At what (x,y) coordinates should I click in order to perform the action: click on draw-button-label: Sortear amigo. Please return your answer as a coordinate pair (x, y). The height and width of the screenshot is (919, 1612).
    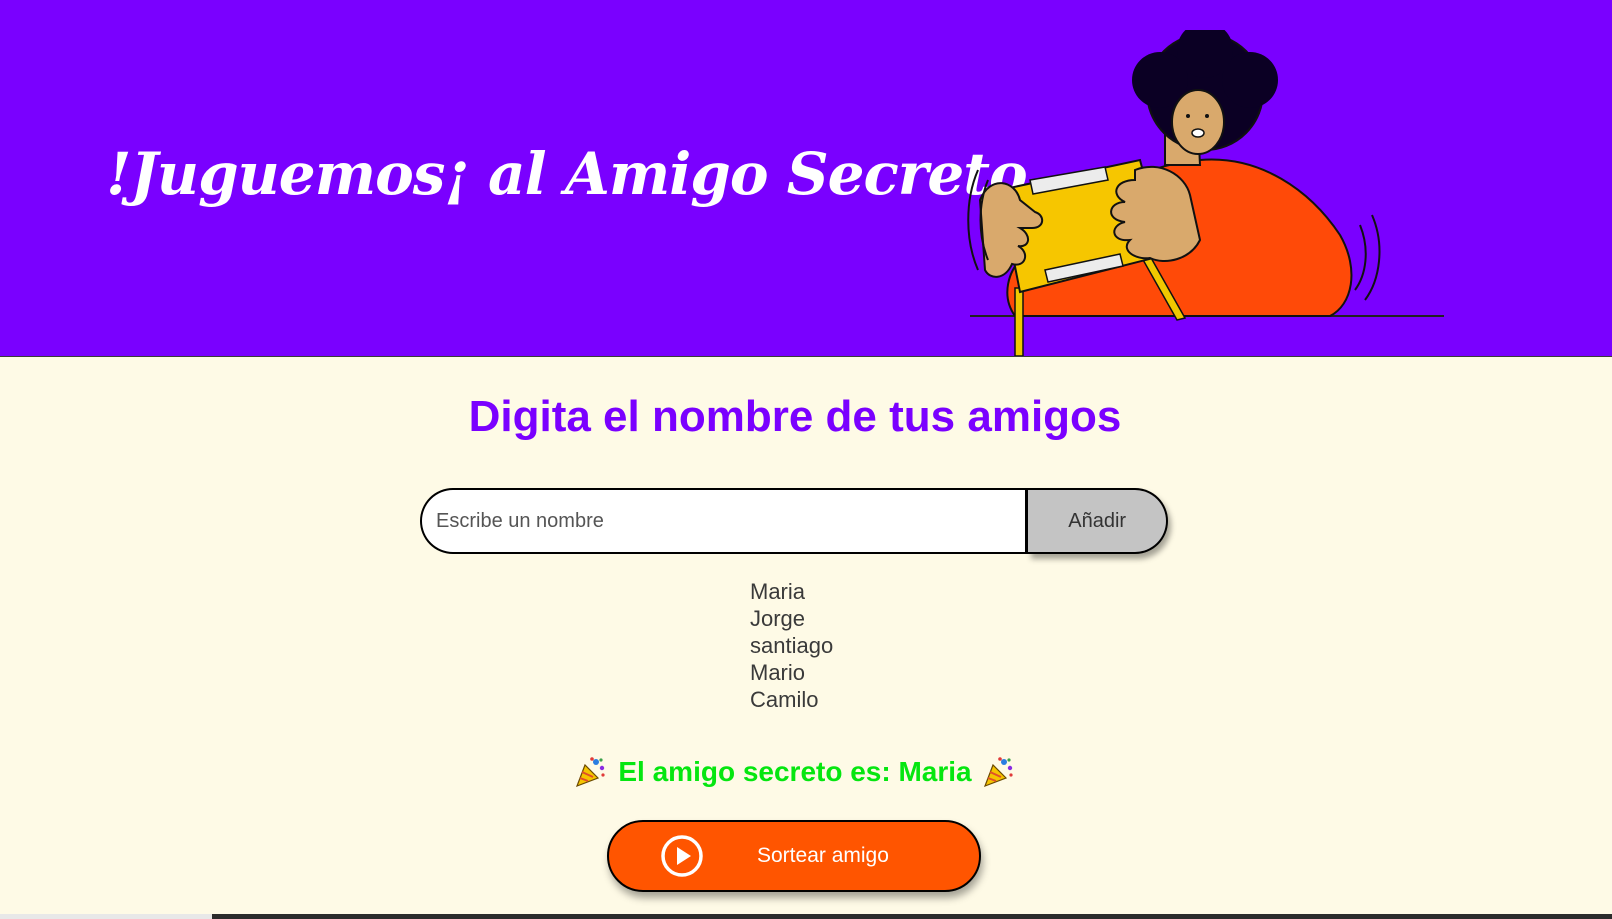
    Looking at the image, I should click on (823, 855).